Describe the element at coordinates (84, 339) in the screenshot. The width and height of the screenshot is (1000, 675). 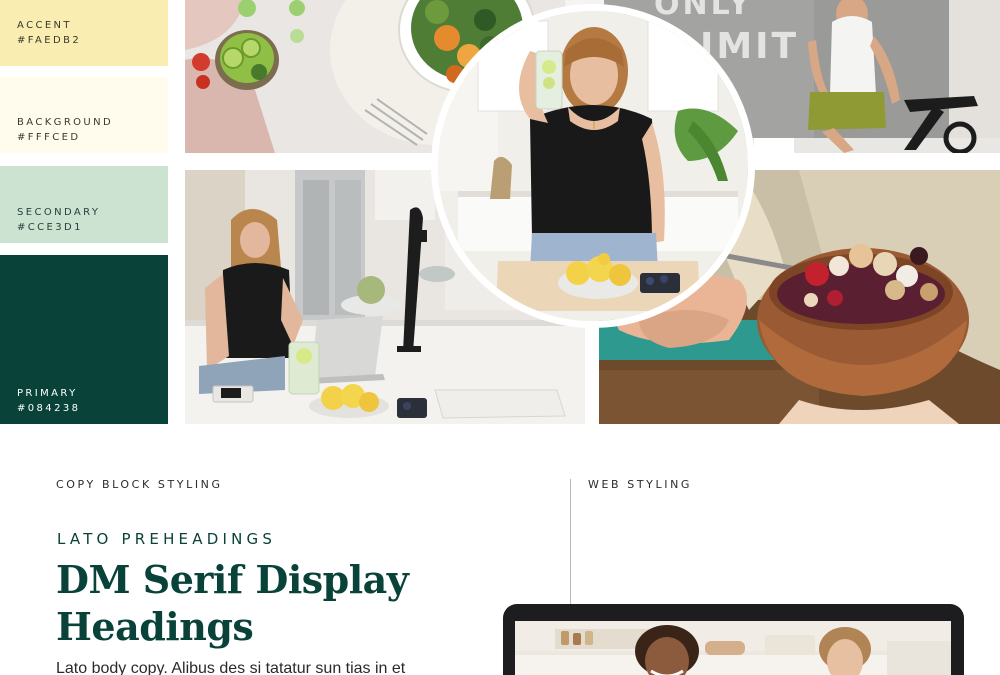
I see `swatch-primary: PRIMARY #084238` at that location.